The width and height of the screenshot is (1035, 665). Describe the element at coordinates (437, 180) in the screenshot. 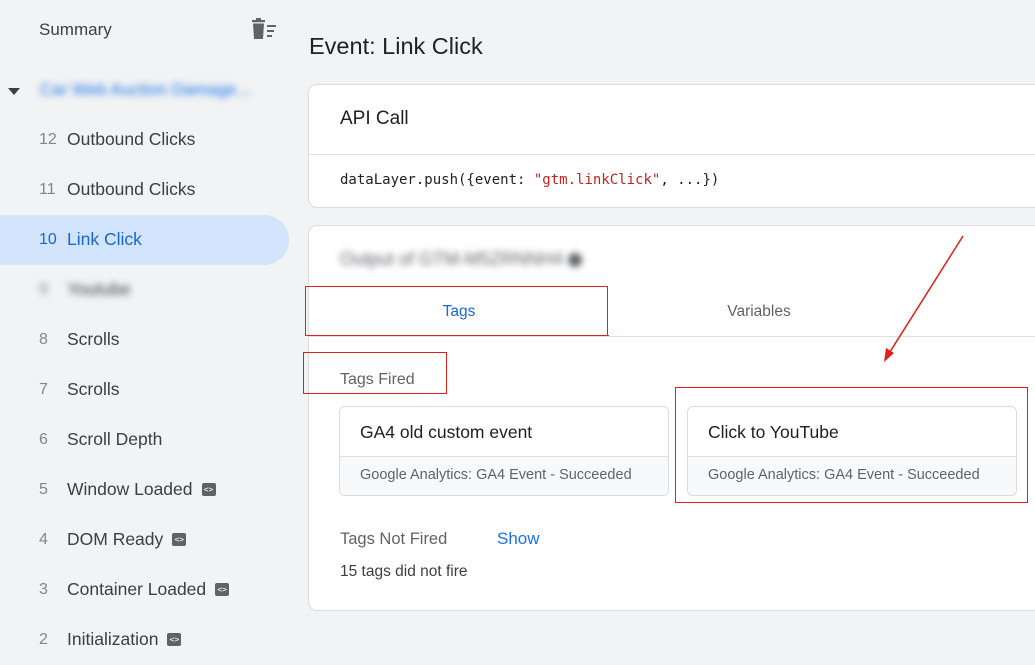

I see `code-prefix: dataLayer.push({event:` at that location.